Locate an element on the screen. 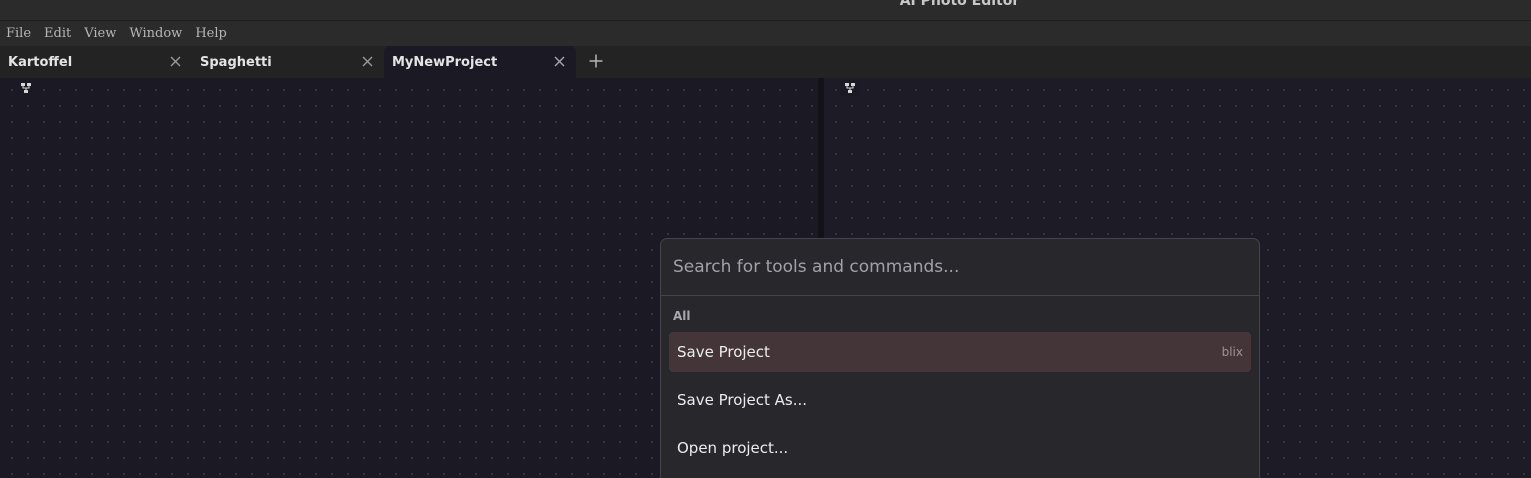 Image resolution: width=1531 pixels, height=478 pixels. title-bar: AI Photo Editor is located at coordinates (765, 10).